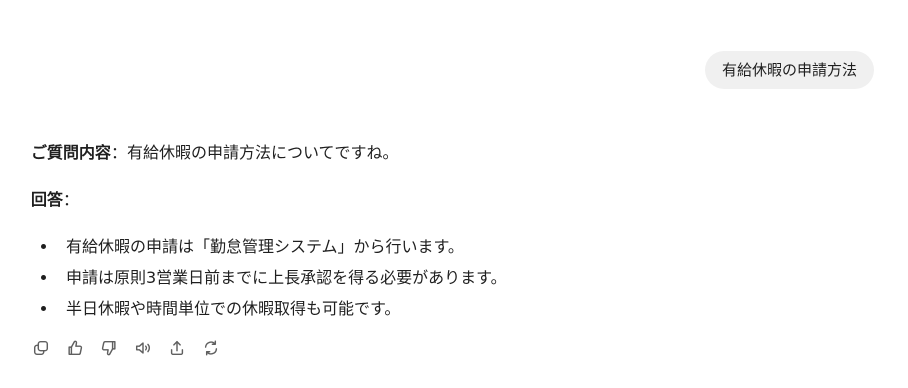 Image resolution: width=908 pixels, height=388 pixels. I want to click on thumbs-down-icon, so click(108, 348).